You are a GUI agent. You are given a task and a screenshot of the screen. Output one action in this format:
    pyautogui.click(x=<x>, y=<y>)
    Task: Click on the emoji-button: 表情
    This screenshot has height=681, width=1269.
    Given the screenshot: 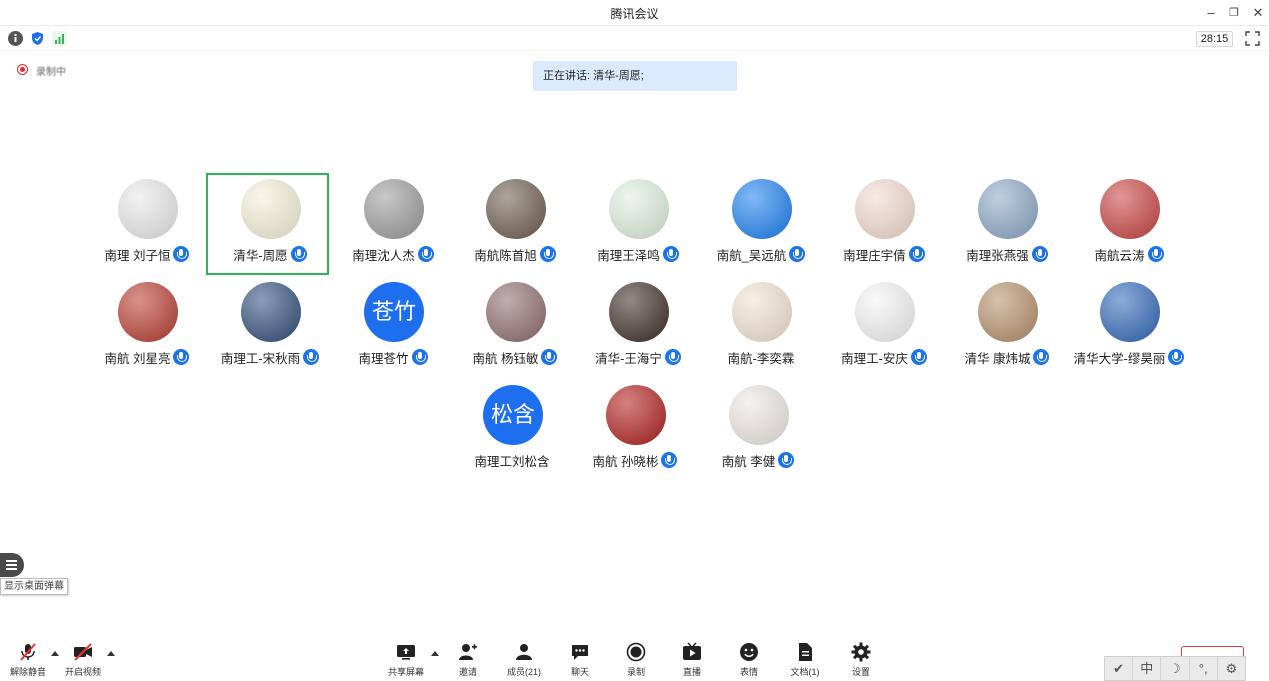 What is the action you would take?
    pyautogui.click(x=749, y=661)
    